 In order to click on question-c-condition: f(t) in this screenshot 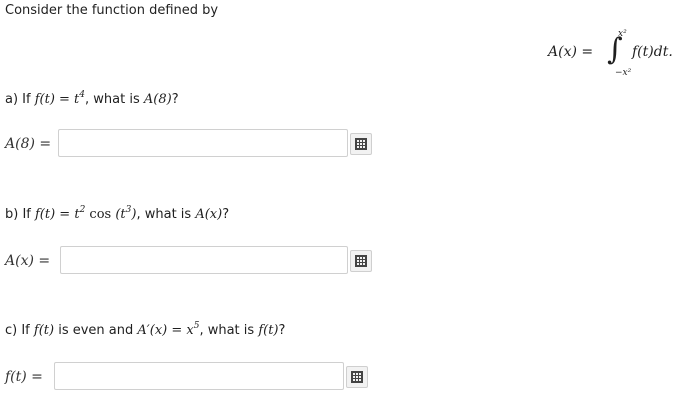, I will do `click(44, 330)`.